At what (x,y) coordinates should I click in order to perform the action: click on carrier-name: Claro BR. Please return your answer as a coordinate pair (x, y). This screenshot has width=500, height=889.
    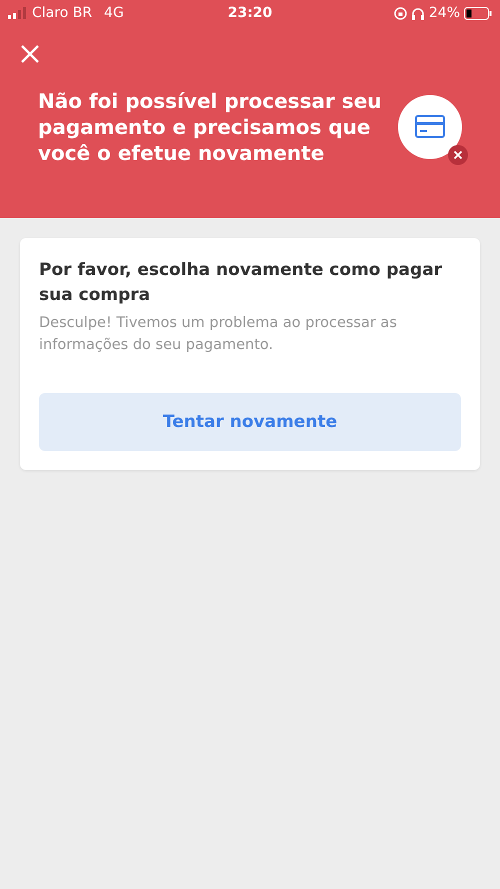
    Looking at the image, I should click on (62, 13).